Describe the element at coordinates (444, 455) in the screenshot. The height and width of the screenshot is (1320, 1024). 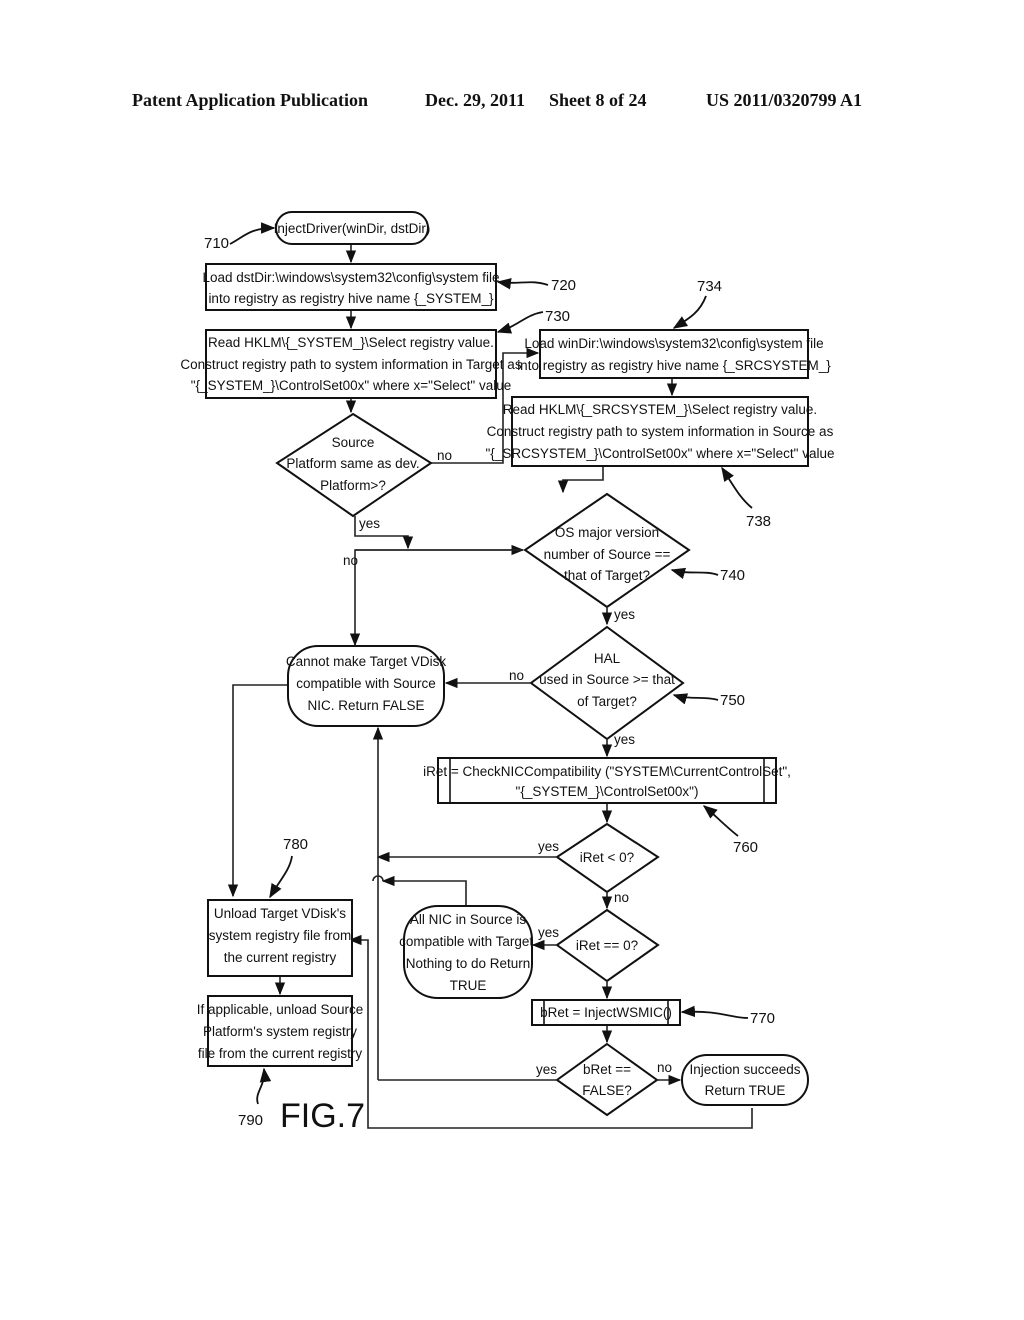
I see `label-platform-no: no` at that location.